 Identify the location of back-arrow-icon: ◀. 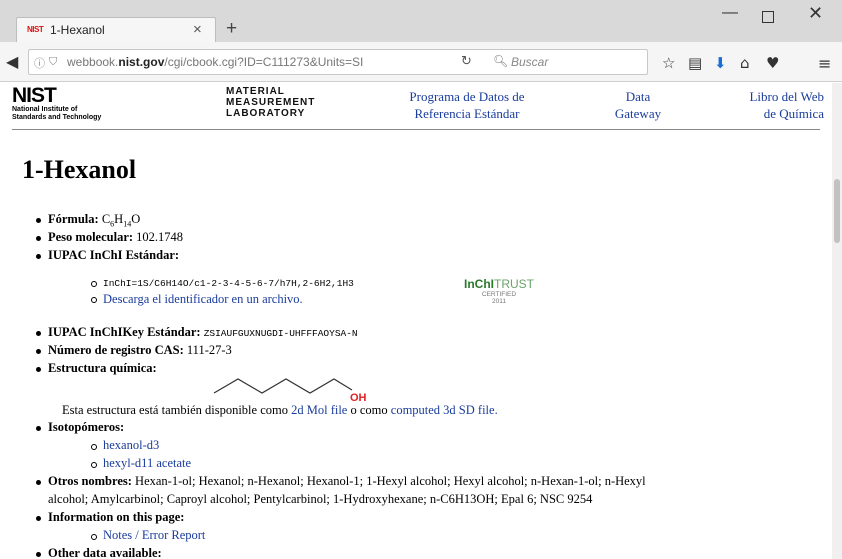
(12, 61).